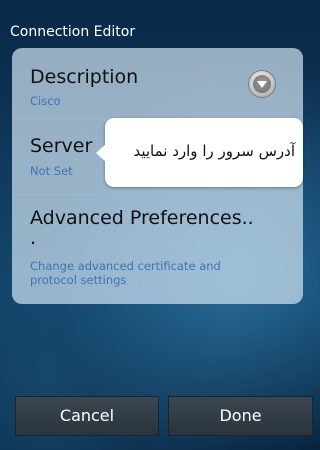 The width and height of the screenshot is (320, 450). I want to click on pref-server-title: Server, so click(61, 146).